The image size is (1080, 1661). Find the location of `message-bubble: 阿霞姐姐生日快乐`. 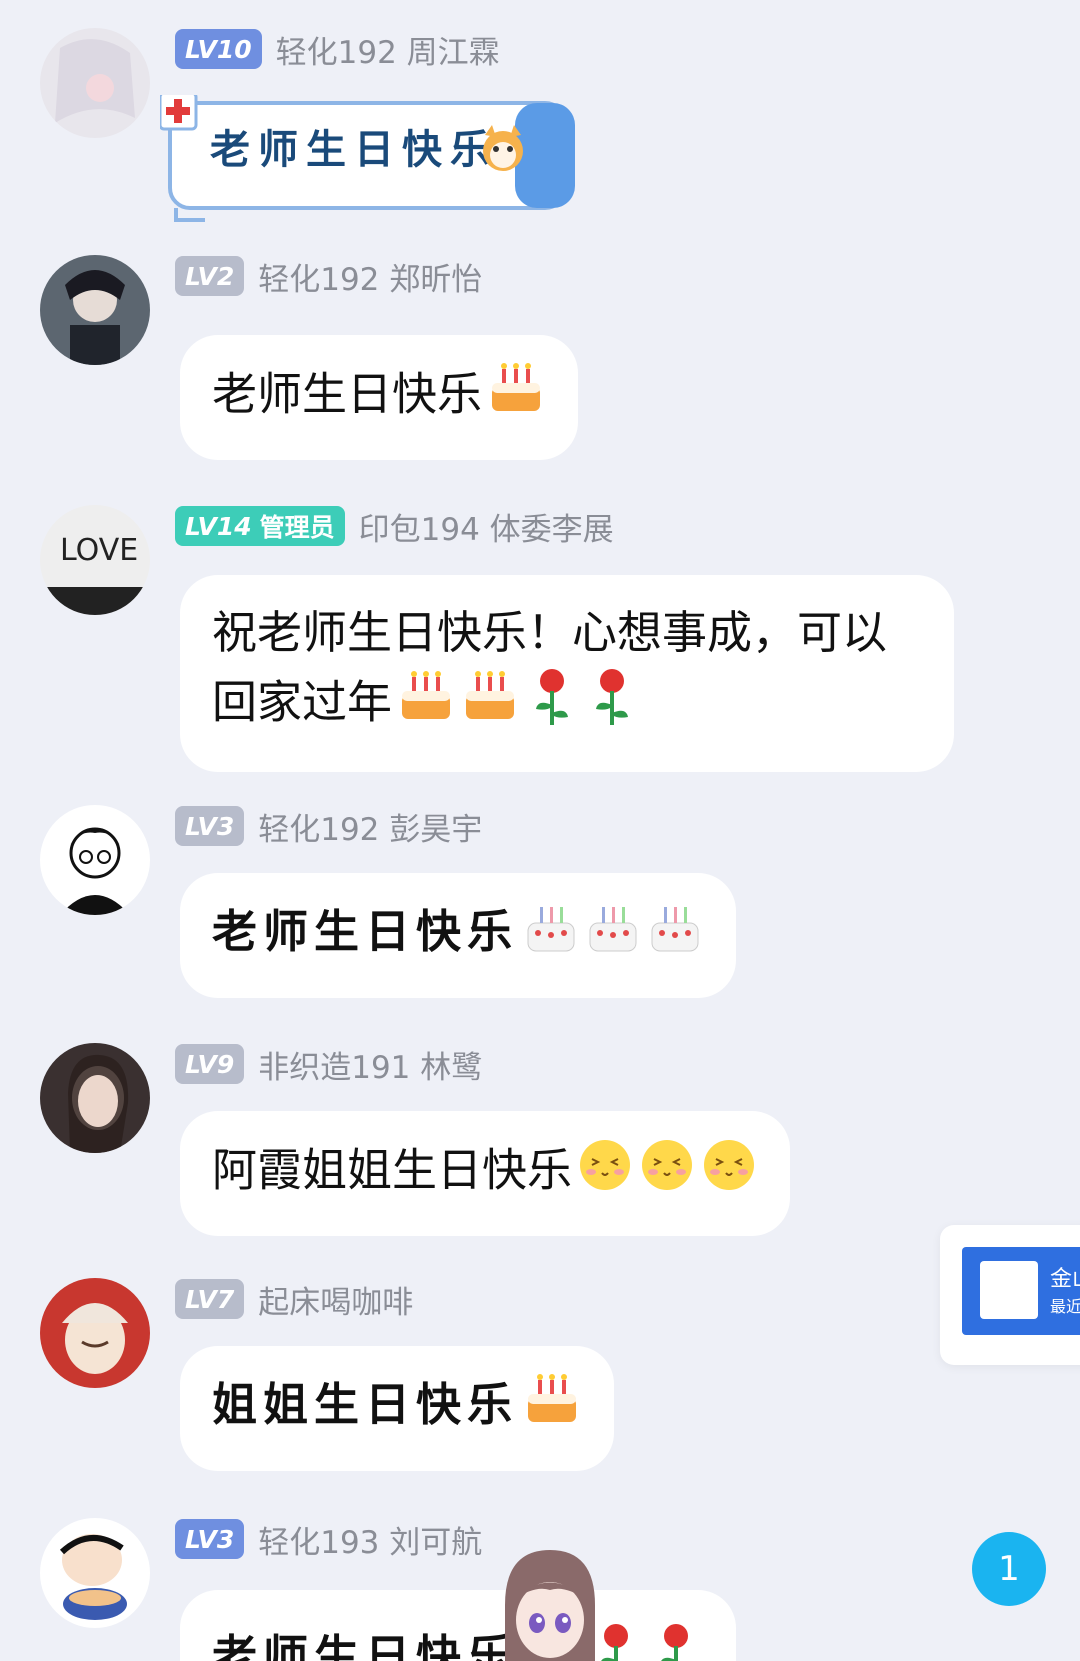

message-bubble: 阿霞姐姐生日快乐 is located at coordinates (485, 1173).